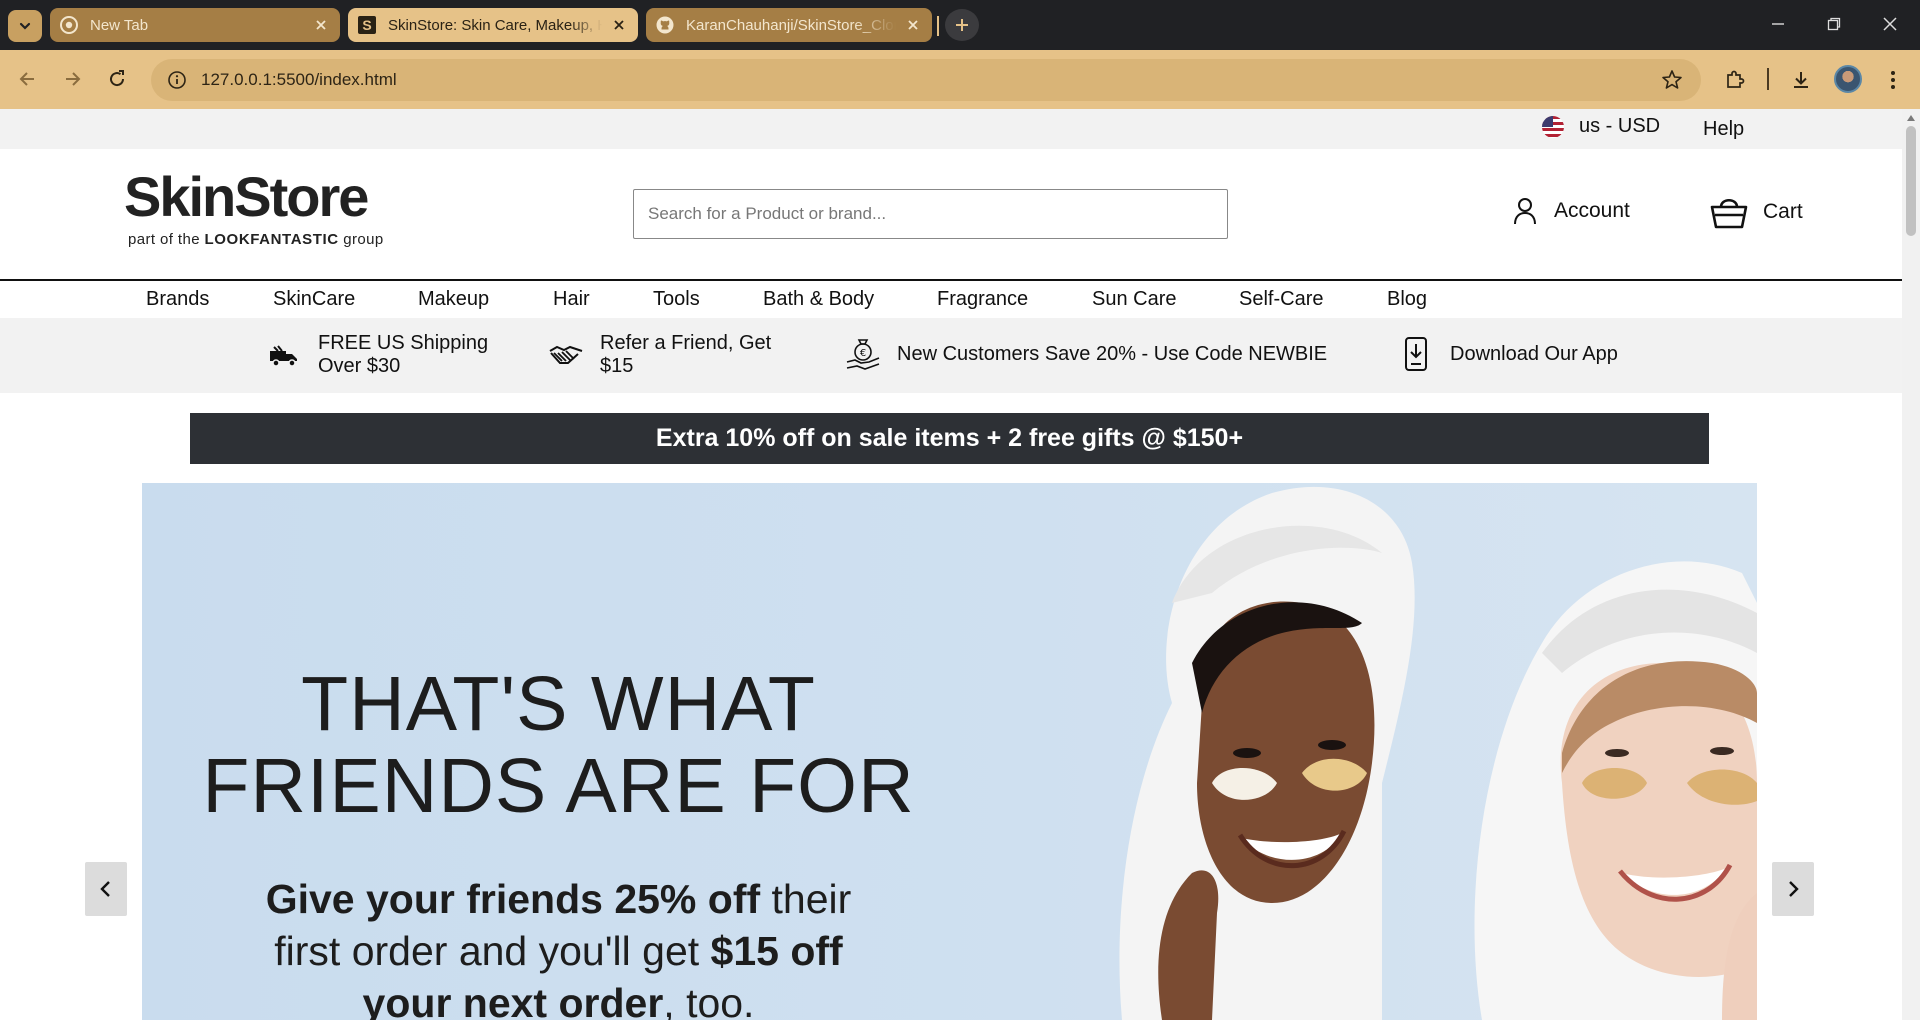  Describe the element at coordinates (686, 354) in the screenshot. I see `benefit-text: Refer a Friend, Get $15` at that location.